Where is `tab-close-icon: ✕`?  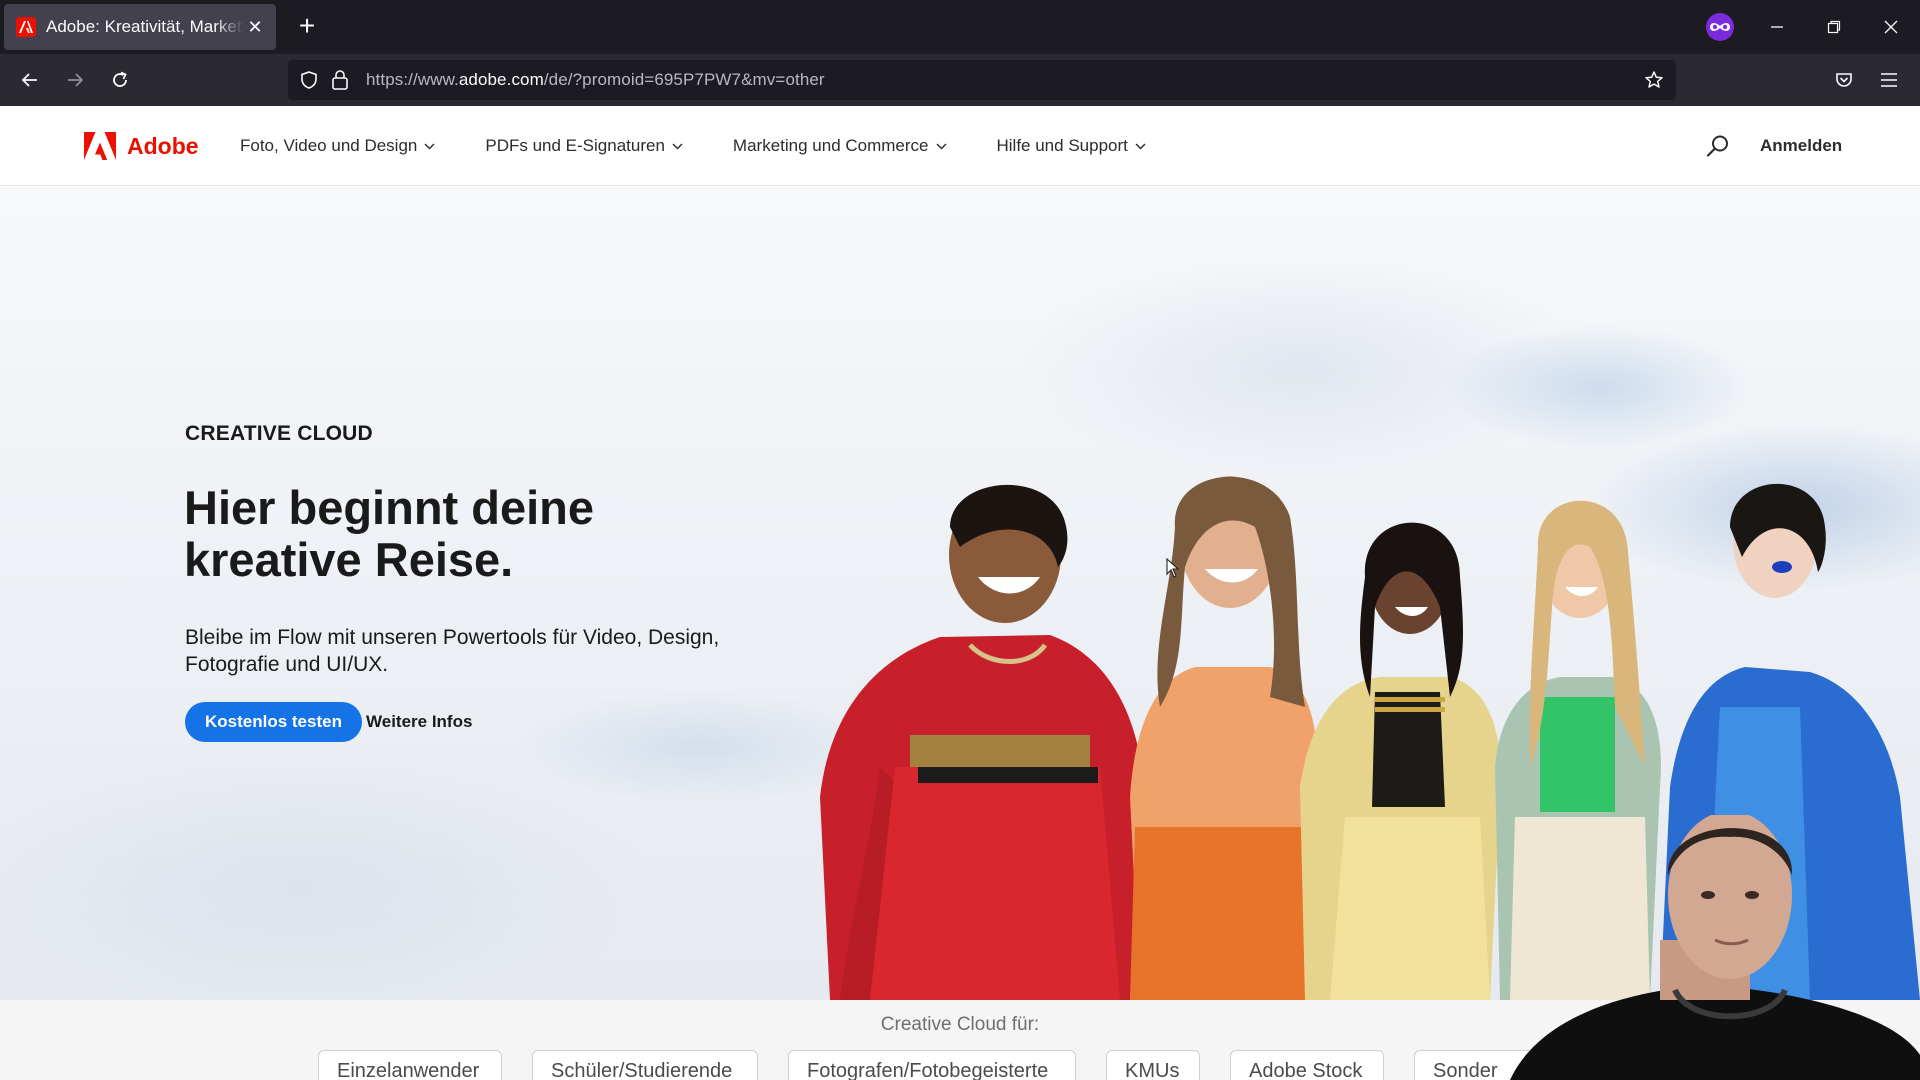 tab-close-icon: ✕ is located at coordinates (255, 27).